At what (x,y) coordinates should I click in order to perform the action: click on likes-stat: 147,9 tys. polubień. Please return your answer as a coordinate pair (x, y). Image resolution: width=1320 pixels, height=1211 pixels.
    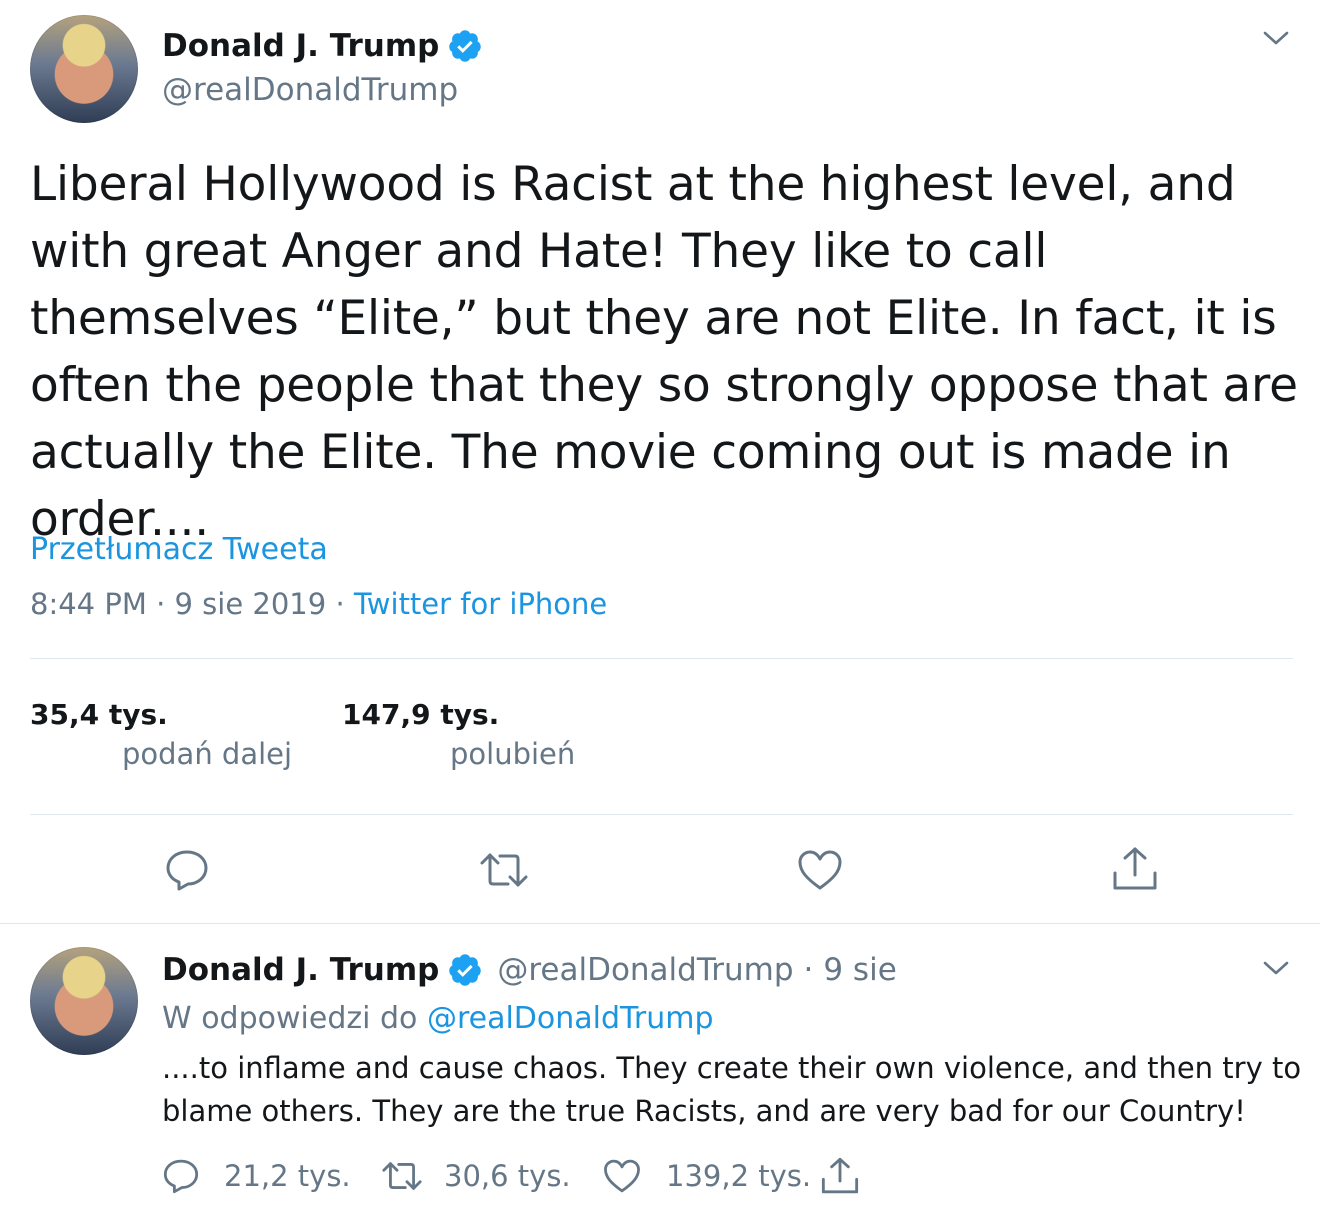
    Looking at the image, I should click on (458, 734).